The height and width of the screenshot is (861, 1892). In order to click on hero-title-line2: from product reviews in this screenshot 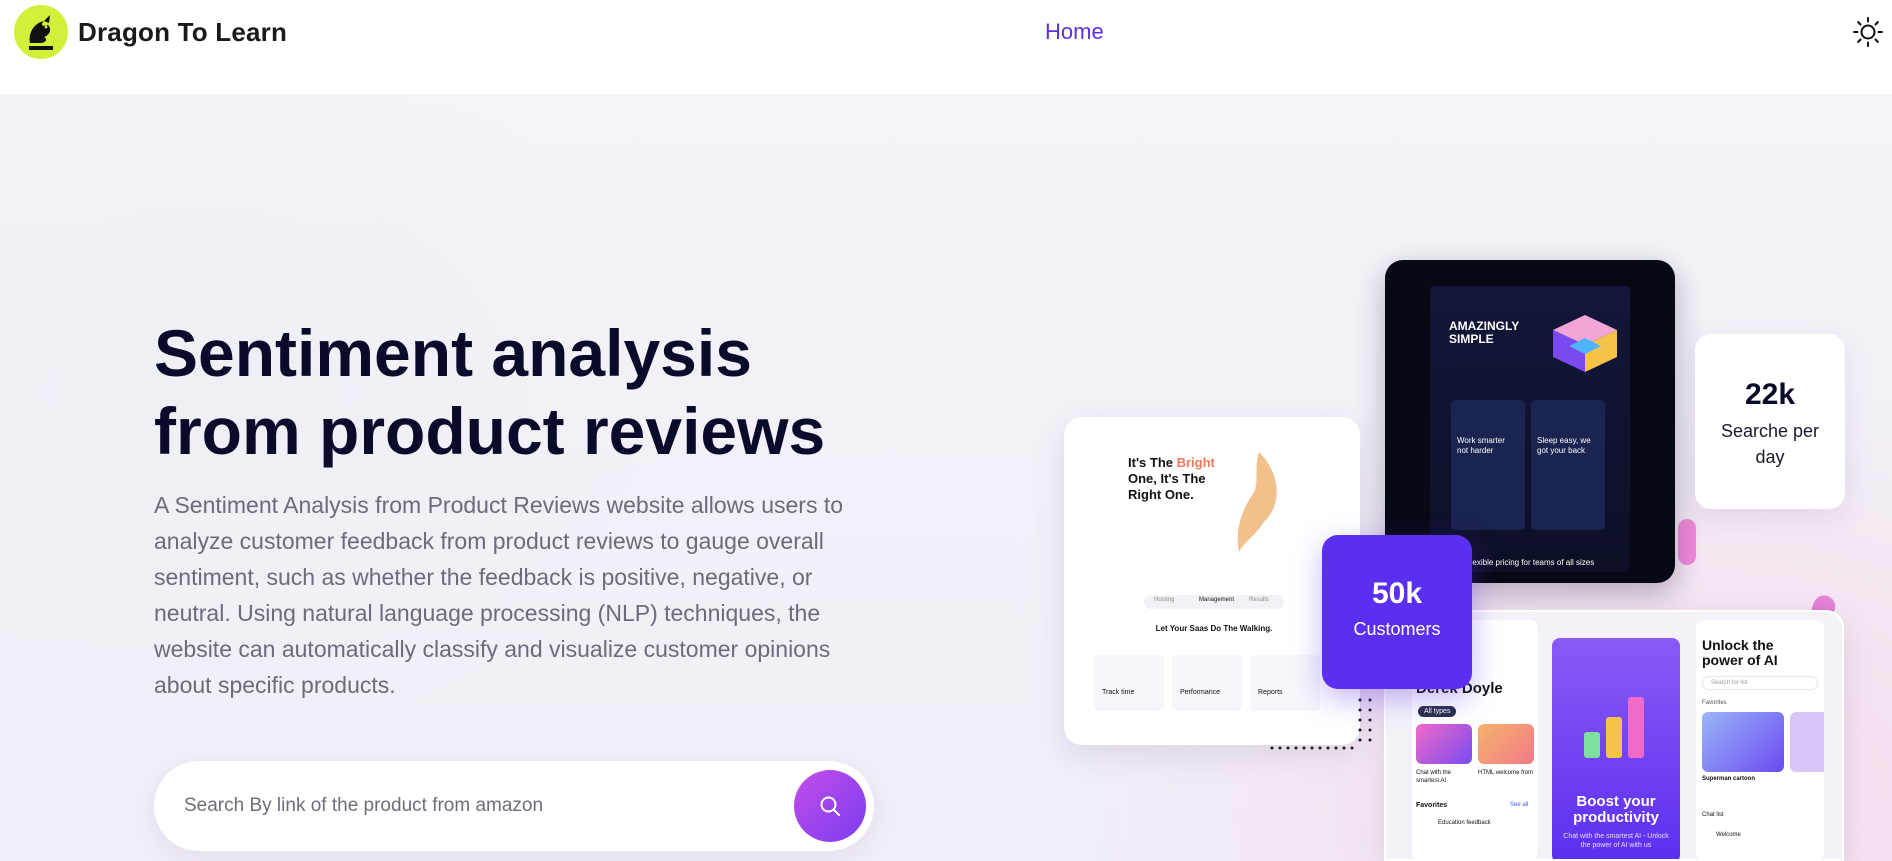, I will do `click(490, 431)`.